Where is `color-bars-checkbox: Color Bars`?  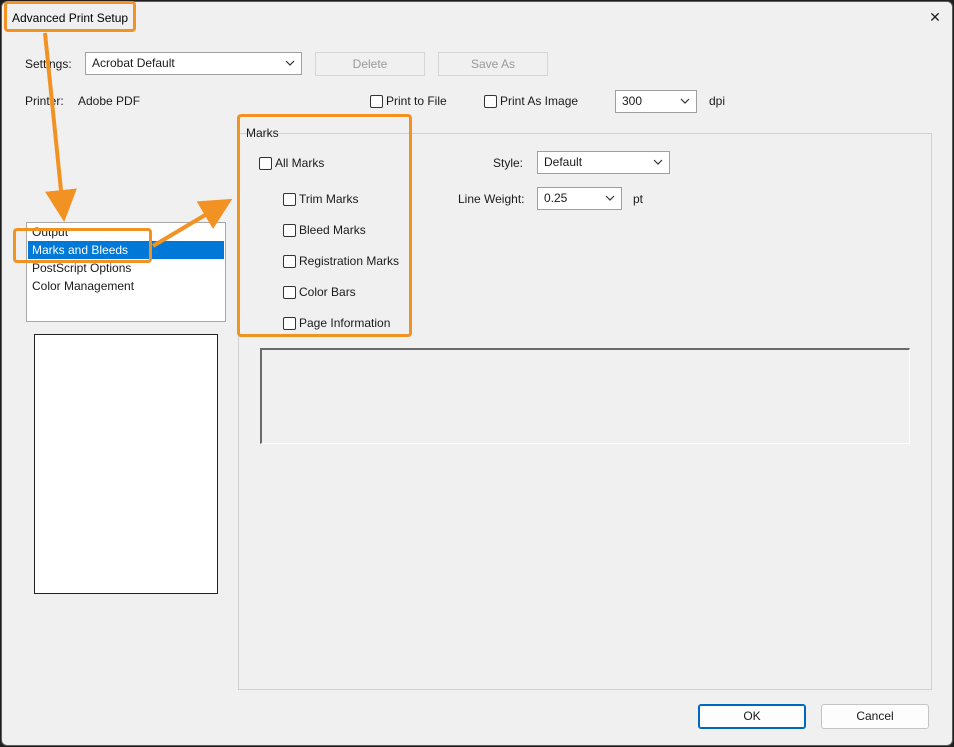
color-bars-checkbox: Color Bars is located at coordinates (319, 292).